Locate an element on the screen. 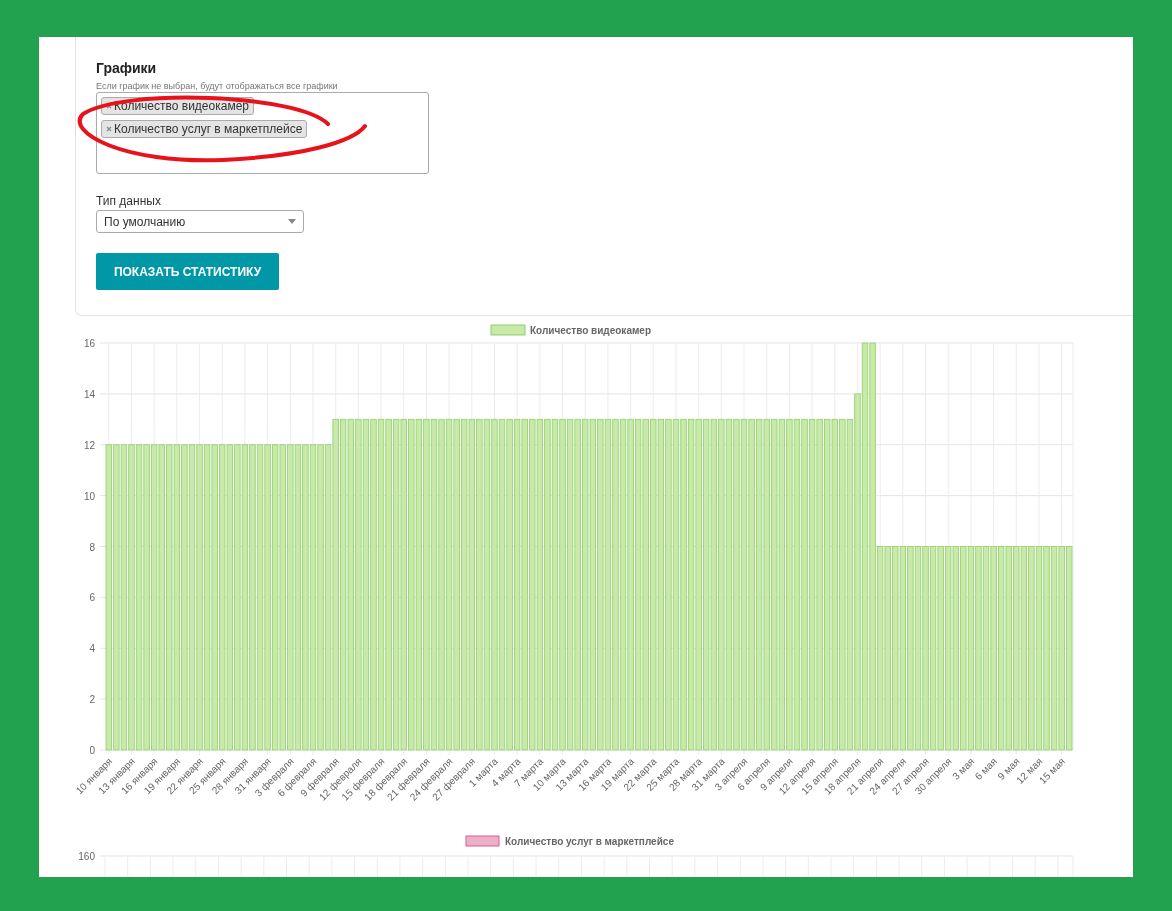 This screenshot has width=1172, height=911. data-type-select: По умолчанию is located at coordinates (200, 221).